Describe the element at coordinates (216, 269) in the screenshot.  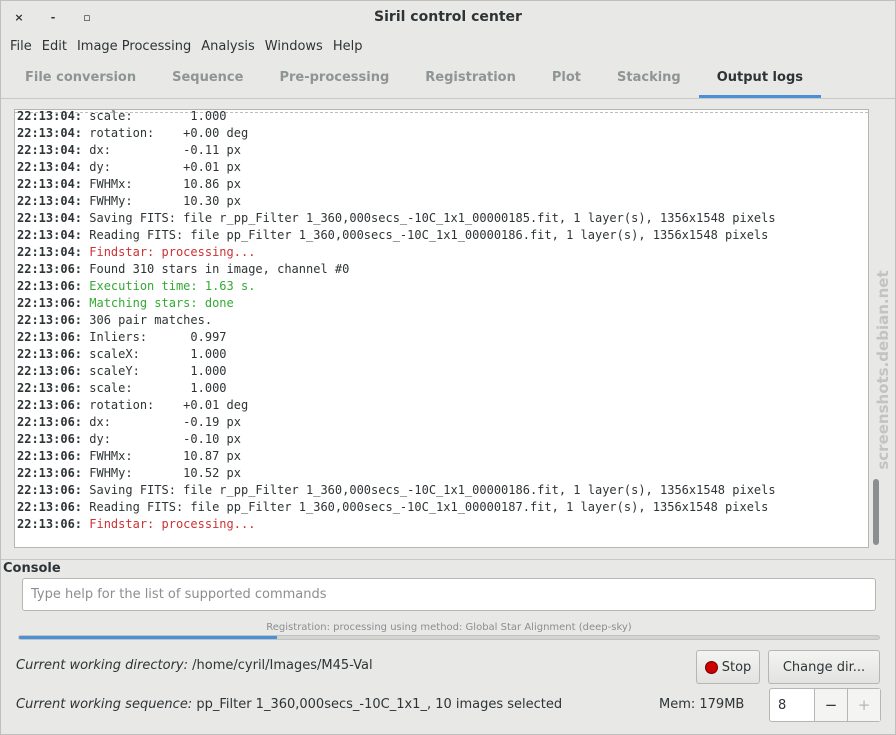
I see `log-message: Found 310 stars in image, channel #0` at that location.